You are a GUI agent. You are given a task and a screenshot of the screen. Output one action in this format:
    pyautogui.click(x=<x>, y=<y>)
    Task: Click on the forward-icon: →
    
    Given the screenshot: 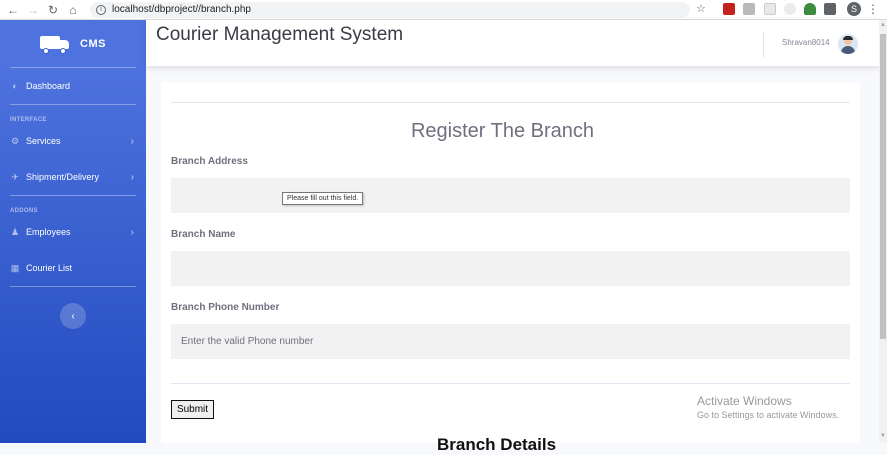 What is the action you would take?
    pyautogui.click(x=33, y=10)
    